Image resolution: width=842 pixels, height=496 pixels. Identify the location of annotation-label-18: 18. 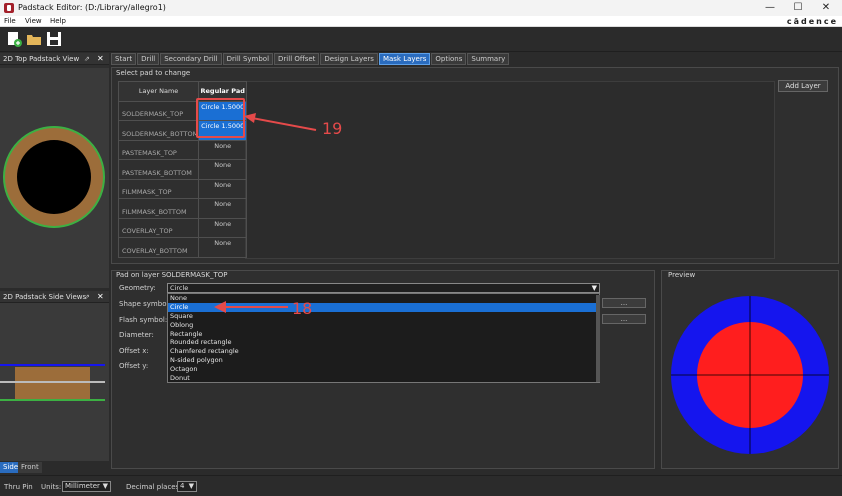
(302, 308).